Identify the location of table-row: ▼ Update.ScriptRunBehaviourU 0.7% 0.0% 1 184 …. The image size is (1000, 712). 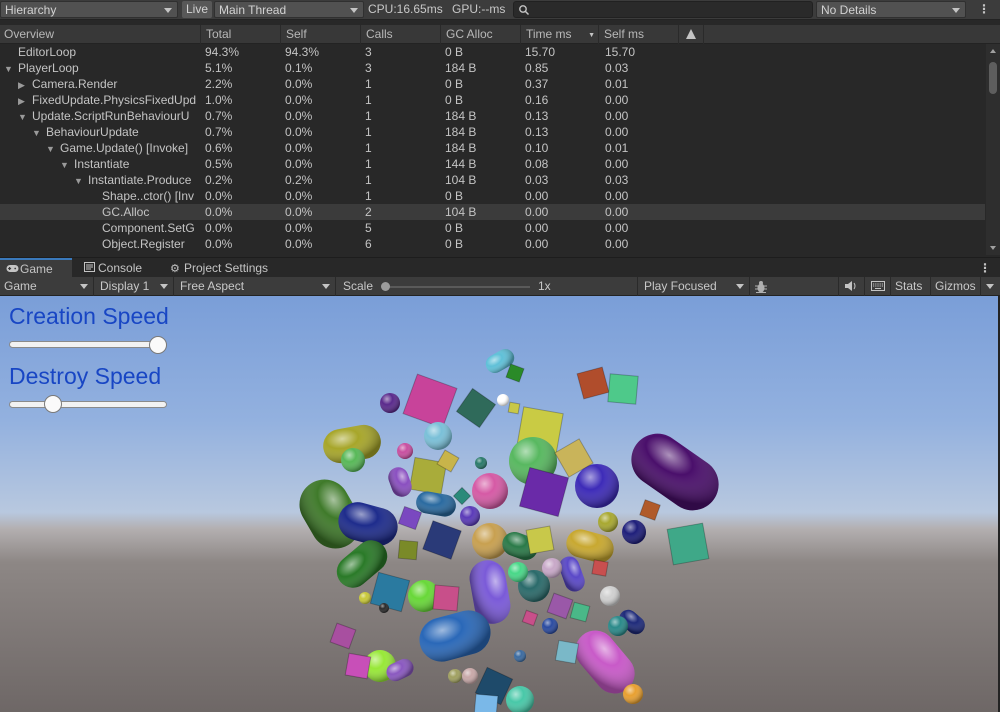
(492, 116).